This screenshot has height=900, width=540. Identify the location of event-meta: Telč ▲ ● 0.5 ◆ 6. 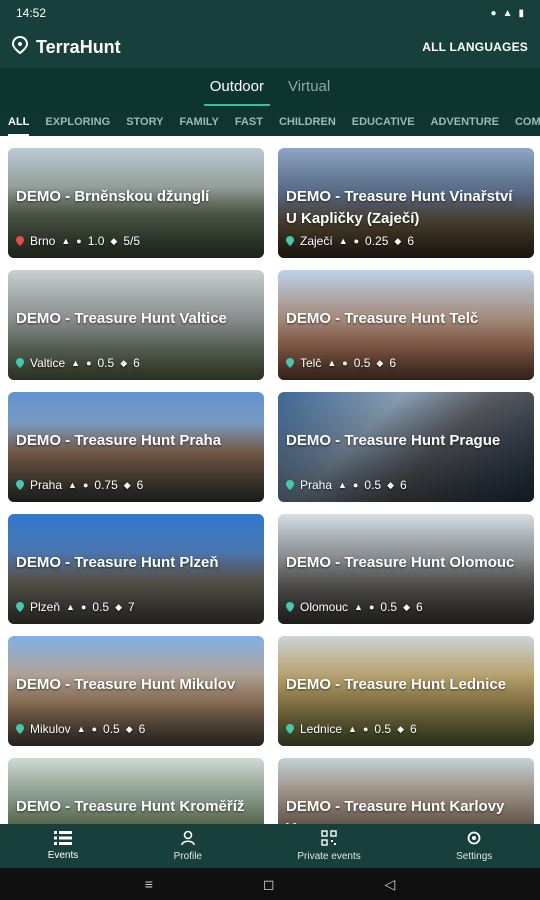
(341, 363).